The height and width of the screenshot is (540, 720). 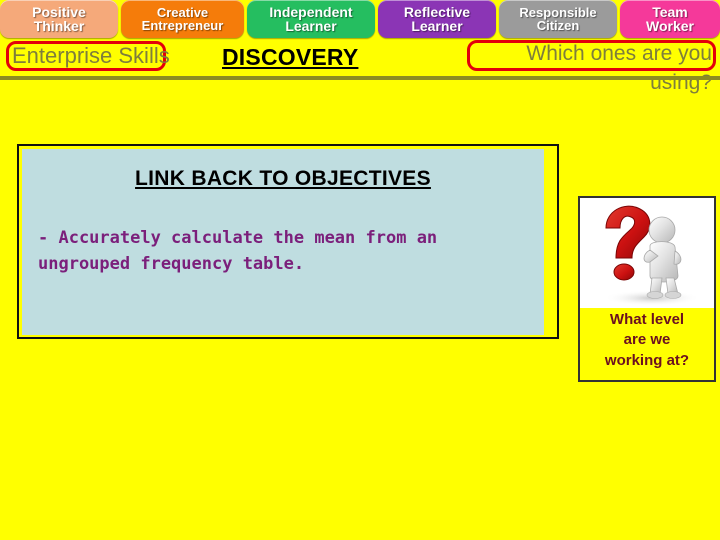 I want to click on skill-tab-creative-entrepreneur: Creative Entrepreneur, so click(x=182, y=19).